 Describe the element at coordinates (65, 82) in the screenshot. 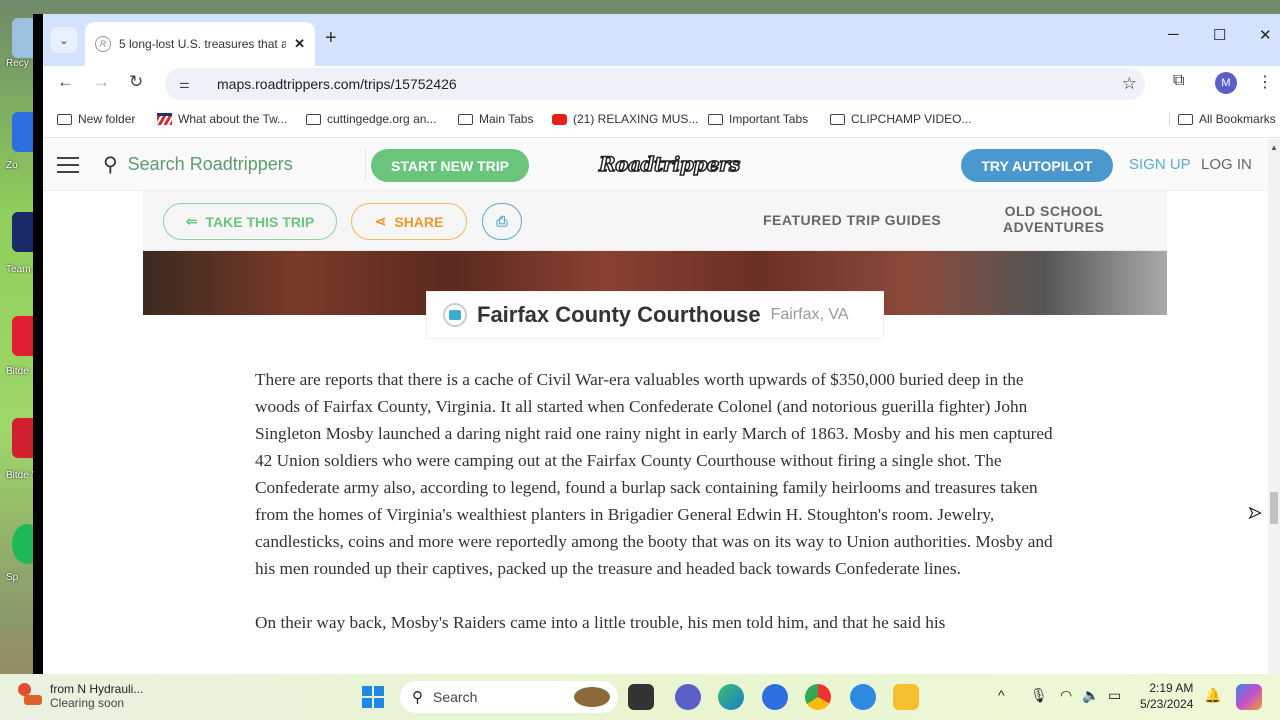

I see `back-button: ←` at that location.